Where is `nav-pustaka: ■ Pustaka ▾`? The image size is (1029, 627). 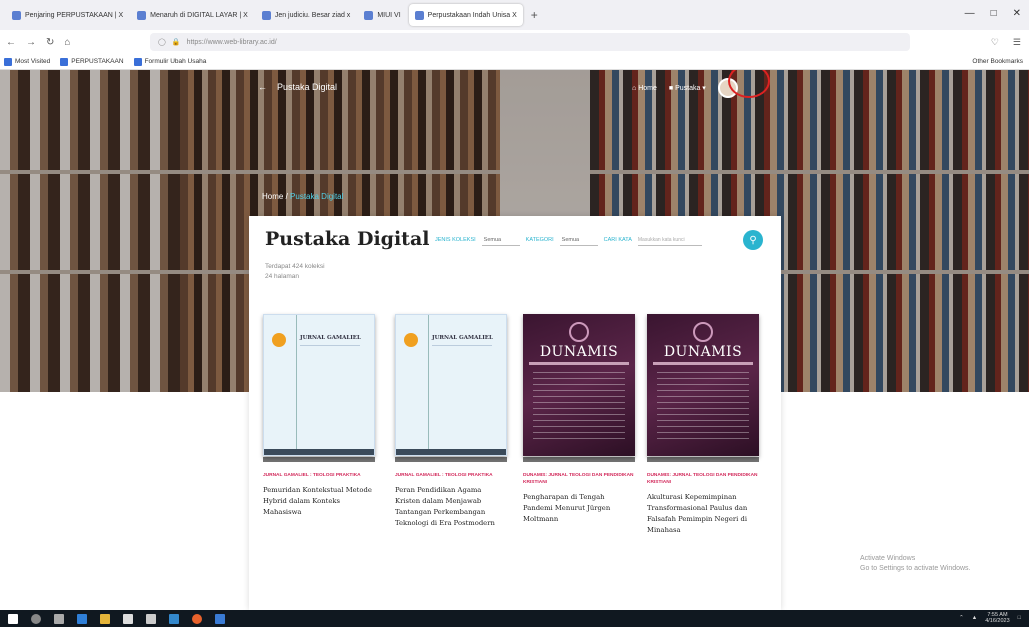 nav-pustaka: ■ Pustaka ▾ is located at coordinates (687, 88).